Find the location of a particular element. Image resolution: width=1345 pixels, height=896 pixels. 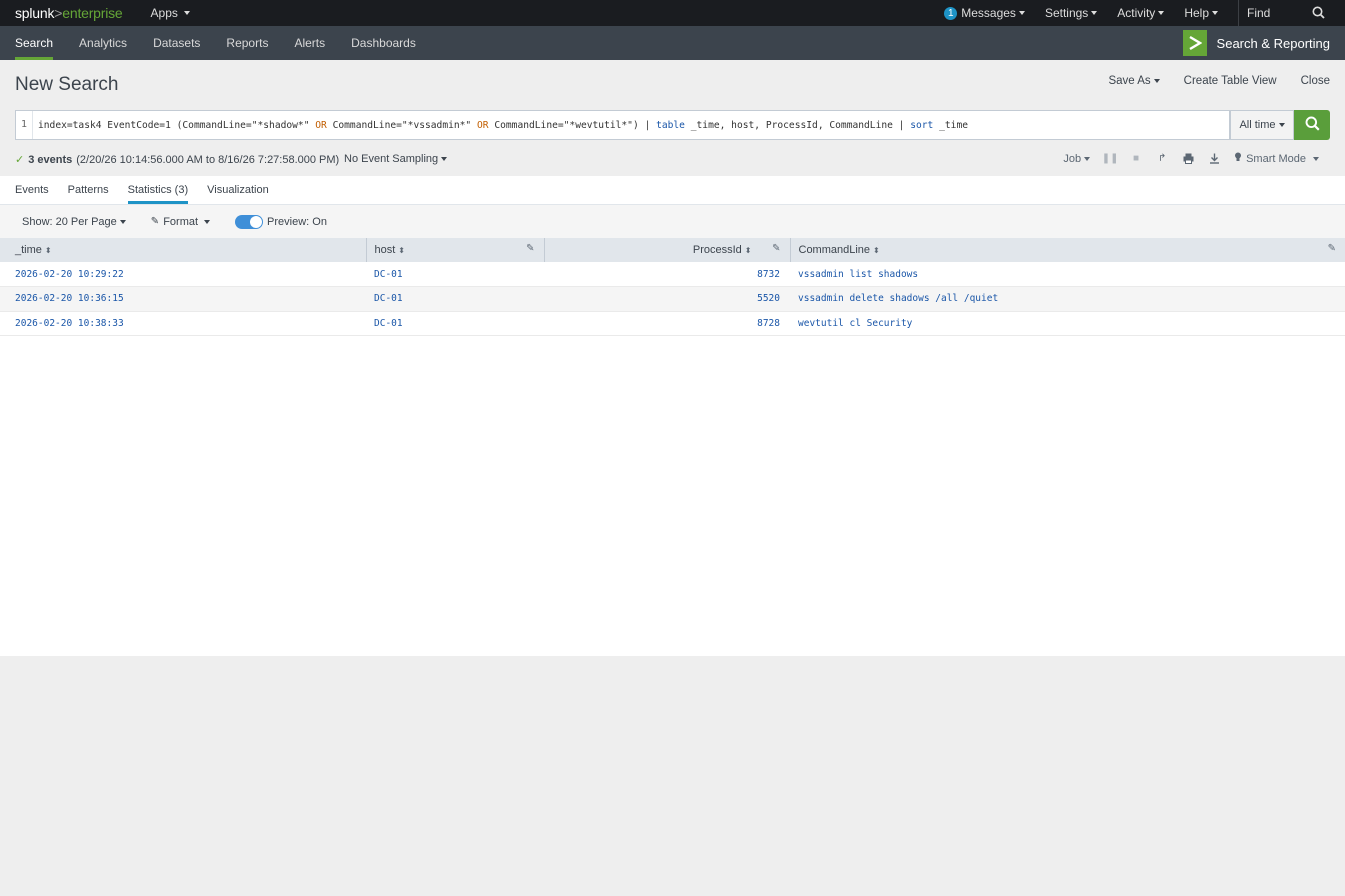

job-label: Job is located at coordinates (1072, 158).